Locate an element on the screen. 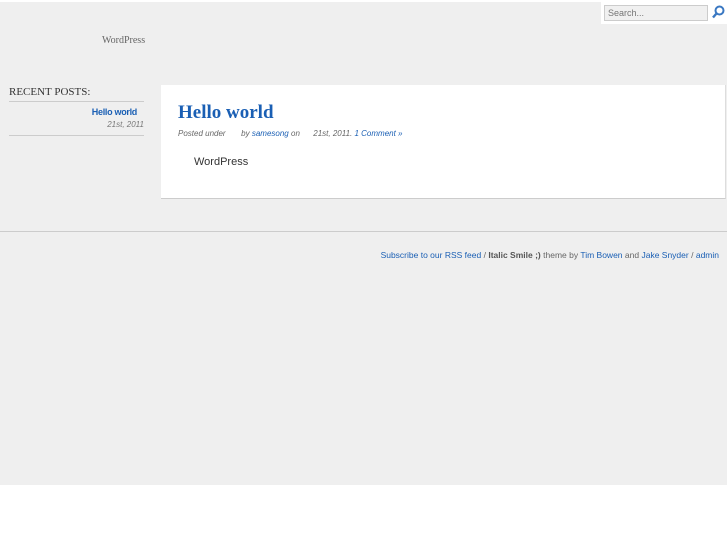 The image size is (727, 545). sidebar: RECENT POSTS: Hello world 21st, 2011 is located at coordinates (76, 111).